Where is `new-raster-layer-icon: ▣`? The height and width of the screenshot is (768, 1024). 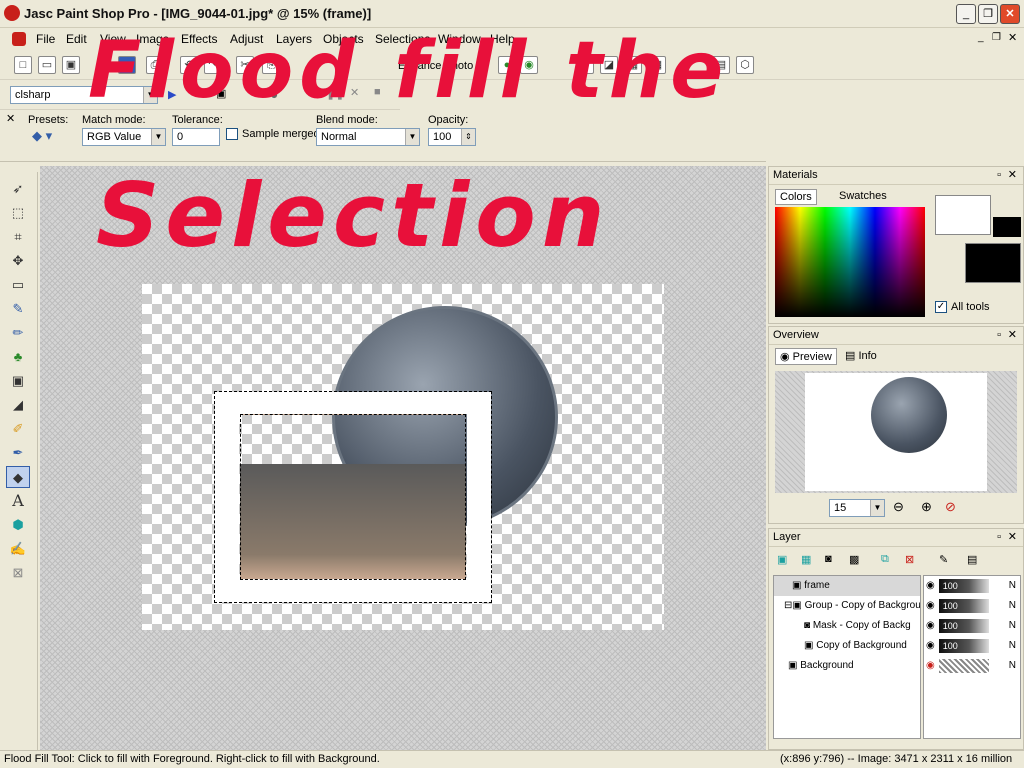 new-raster-layer-icon: ▣ is located at coordinates (782, 559).